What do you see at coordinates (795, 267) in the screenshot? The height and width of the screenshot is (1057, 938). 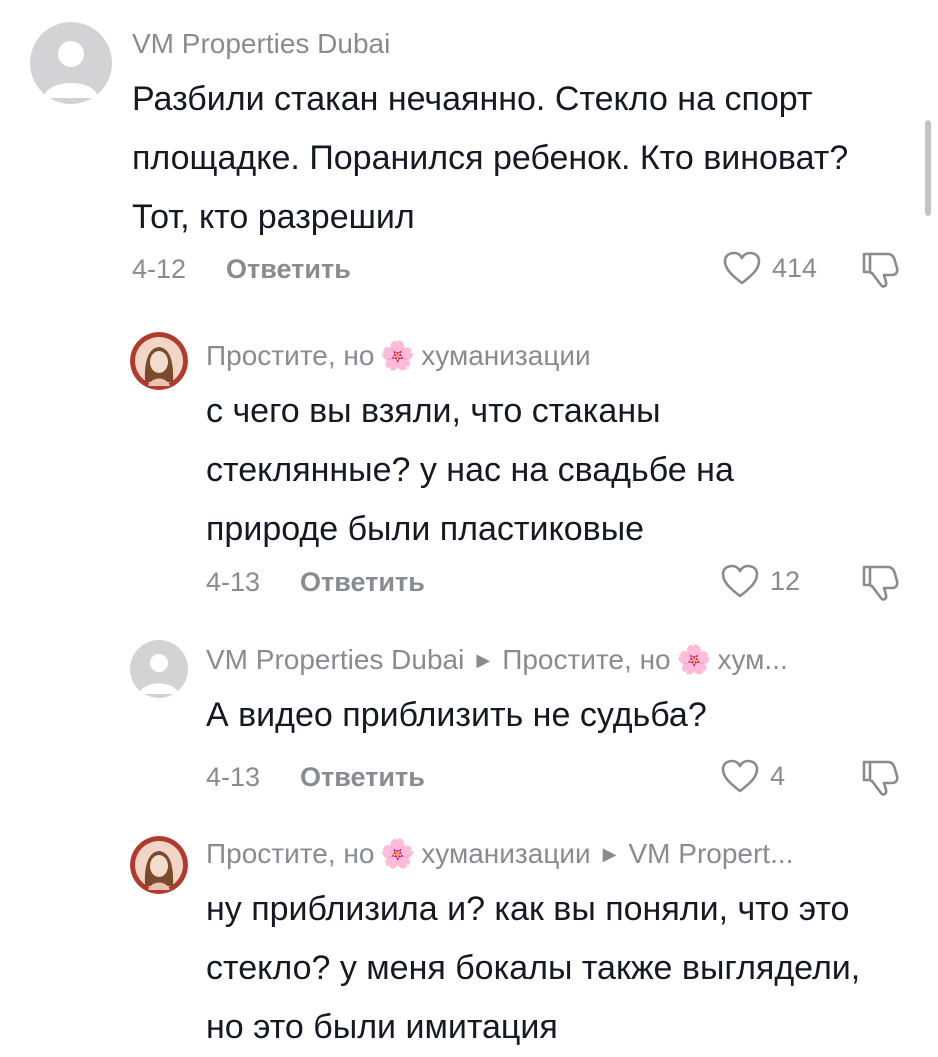 I see `like-count: 414` at bounding box center [795, 267].